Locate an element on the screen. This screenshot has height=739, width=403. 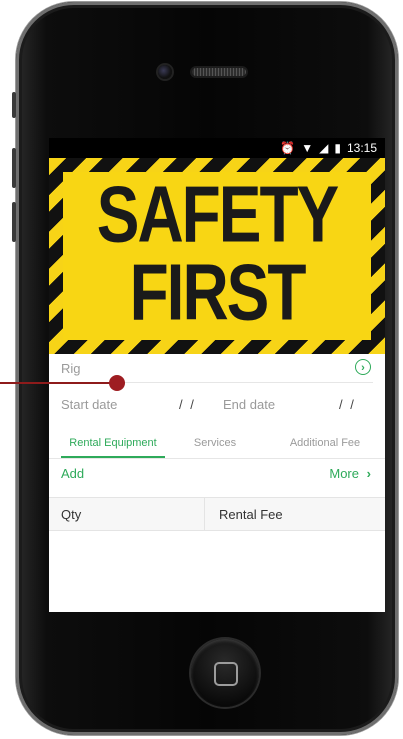
tab-services: Services is located at coordinates (215, 443).